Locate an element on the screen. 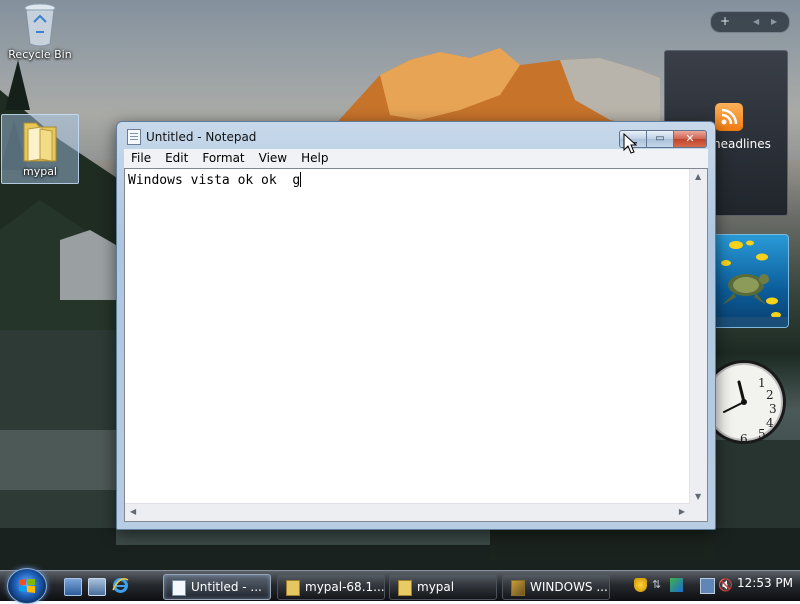 Image resolution: width=800 pixels, height=604 pixels. sidebar-prev-button: ◀ is located at coordinates (756, 21).